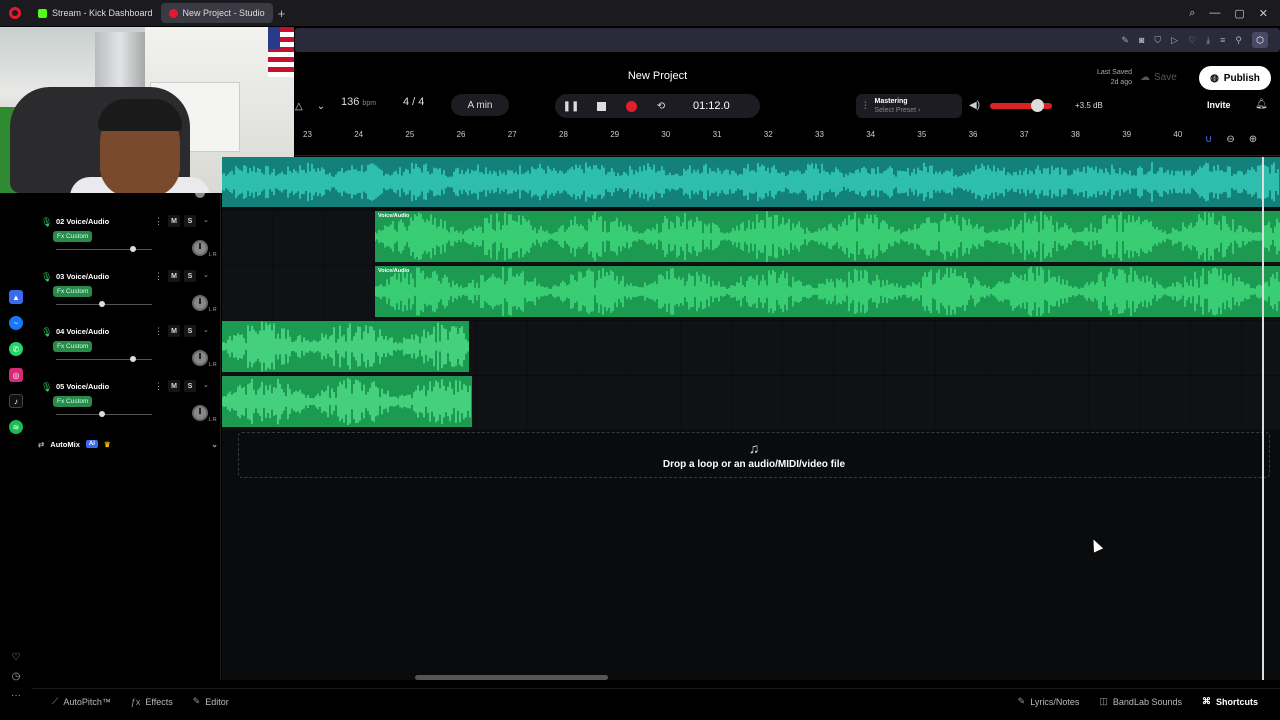 The height and width of the screenshot is (720, 1280). I want to click on search-icon: ⌕, so click(1192, 13).